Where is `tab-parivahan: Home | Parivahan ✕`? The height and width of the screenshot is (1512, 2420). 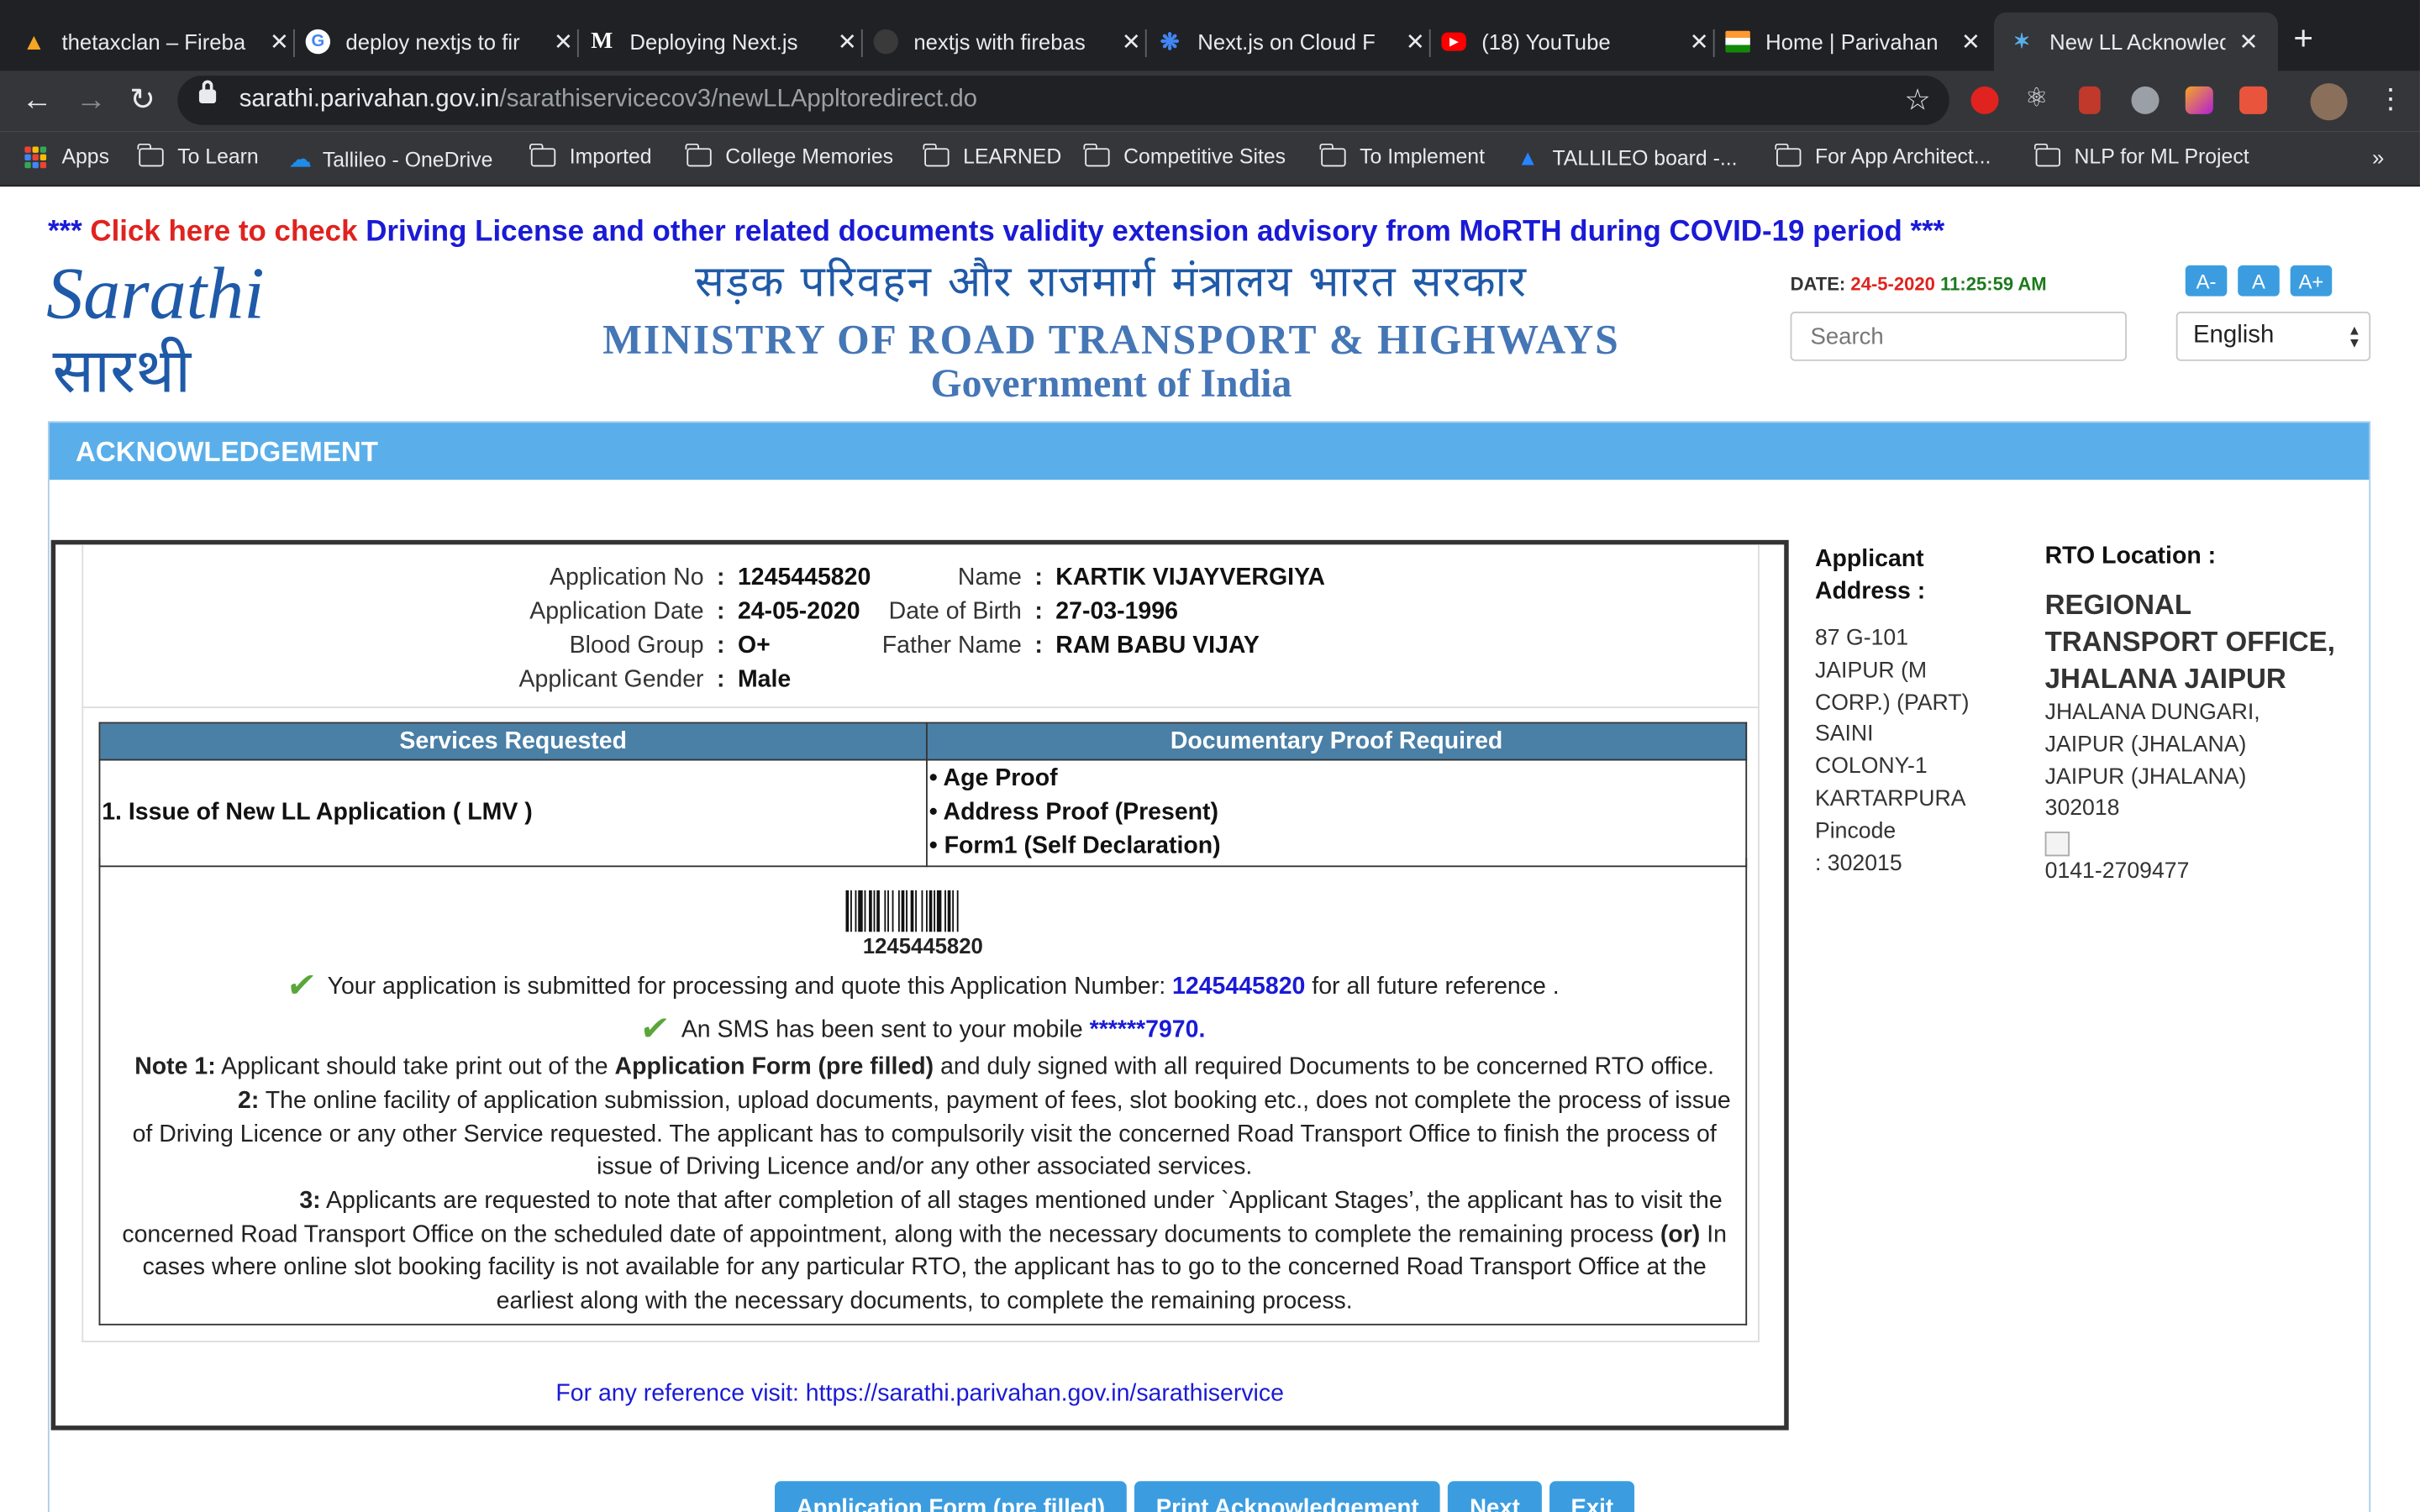
tab-parivahan: Home | Parivahan ✕ is located at coordinates (1855, 42).